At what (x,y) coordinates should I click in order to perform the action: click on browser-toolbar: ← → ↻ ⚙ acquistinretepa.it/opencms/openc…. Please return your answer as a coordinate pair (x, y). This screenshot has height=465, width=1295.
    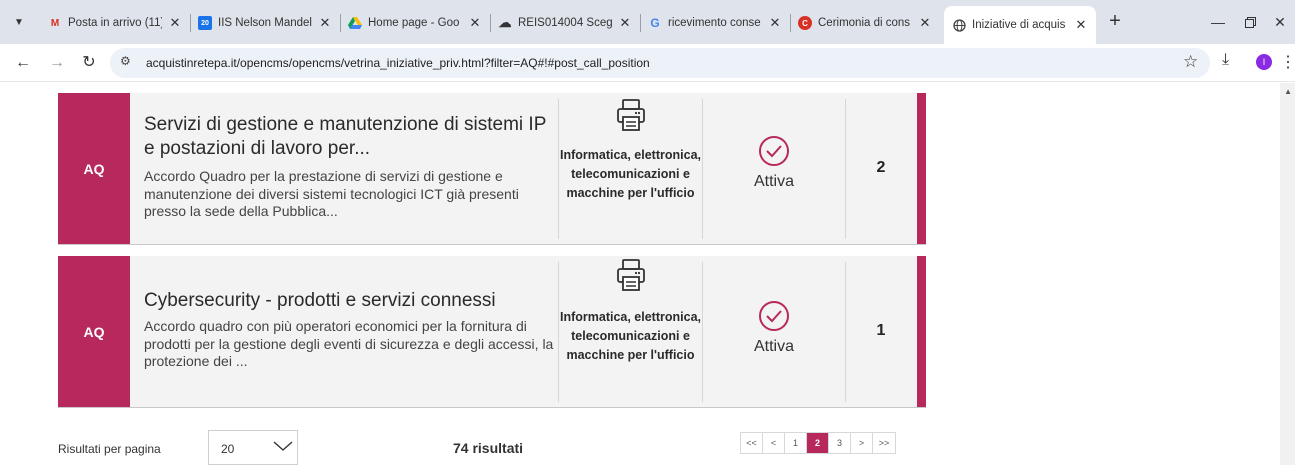
    Looking at the image, I should click on (647, 63).